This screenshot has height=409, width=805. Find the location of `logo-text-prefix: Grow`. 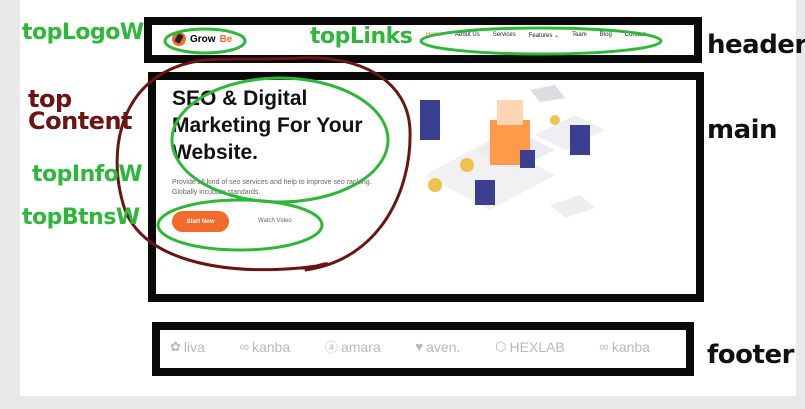

logo-text-prefix: Grow is located at coordinates (203, 39).